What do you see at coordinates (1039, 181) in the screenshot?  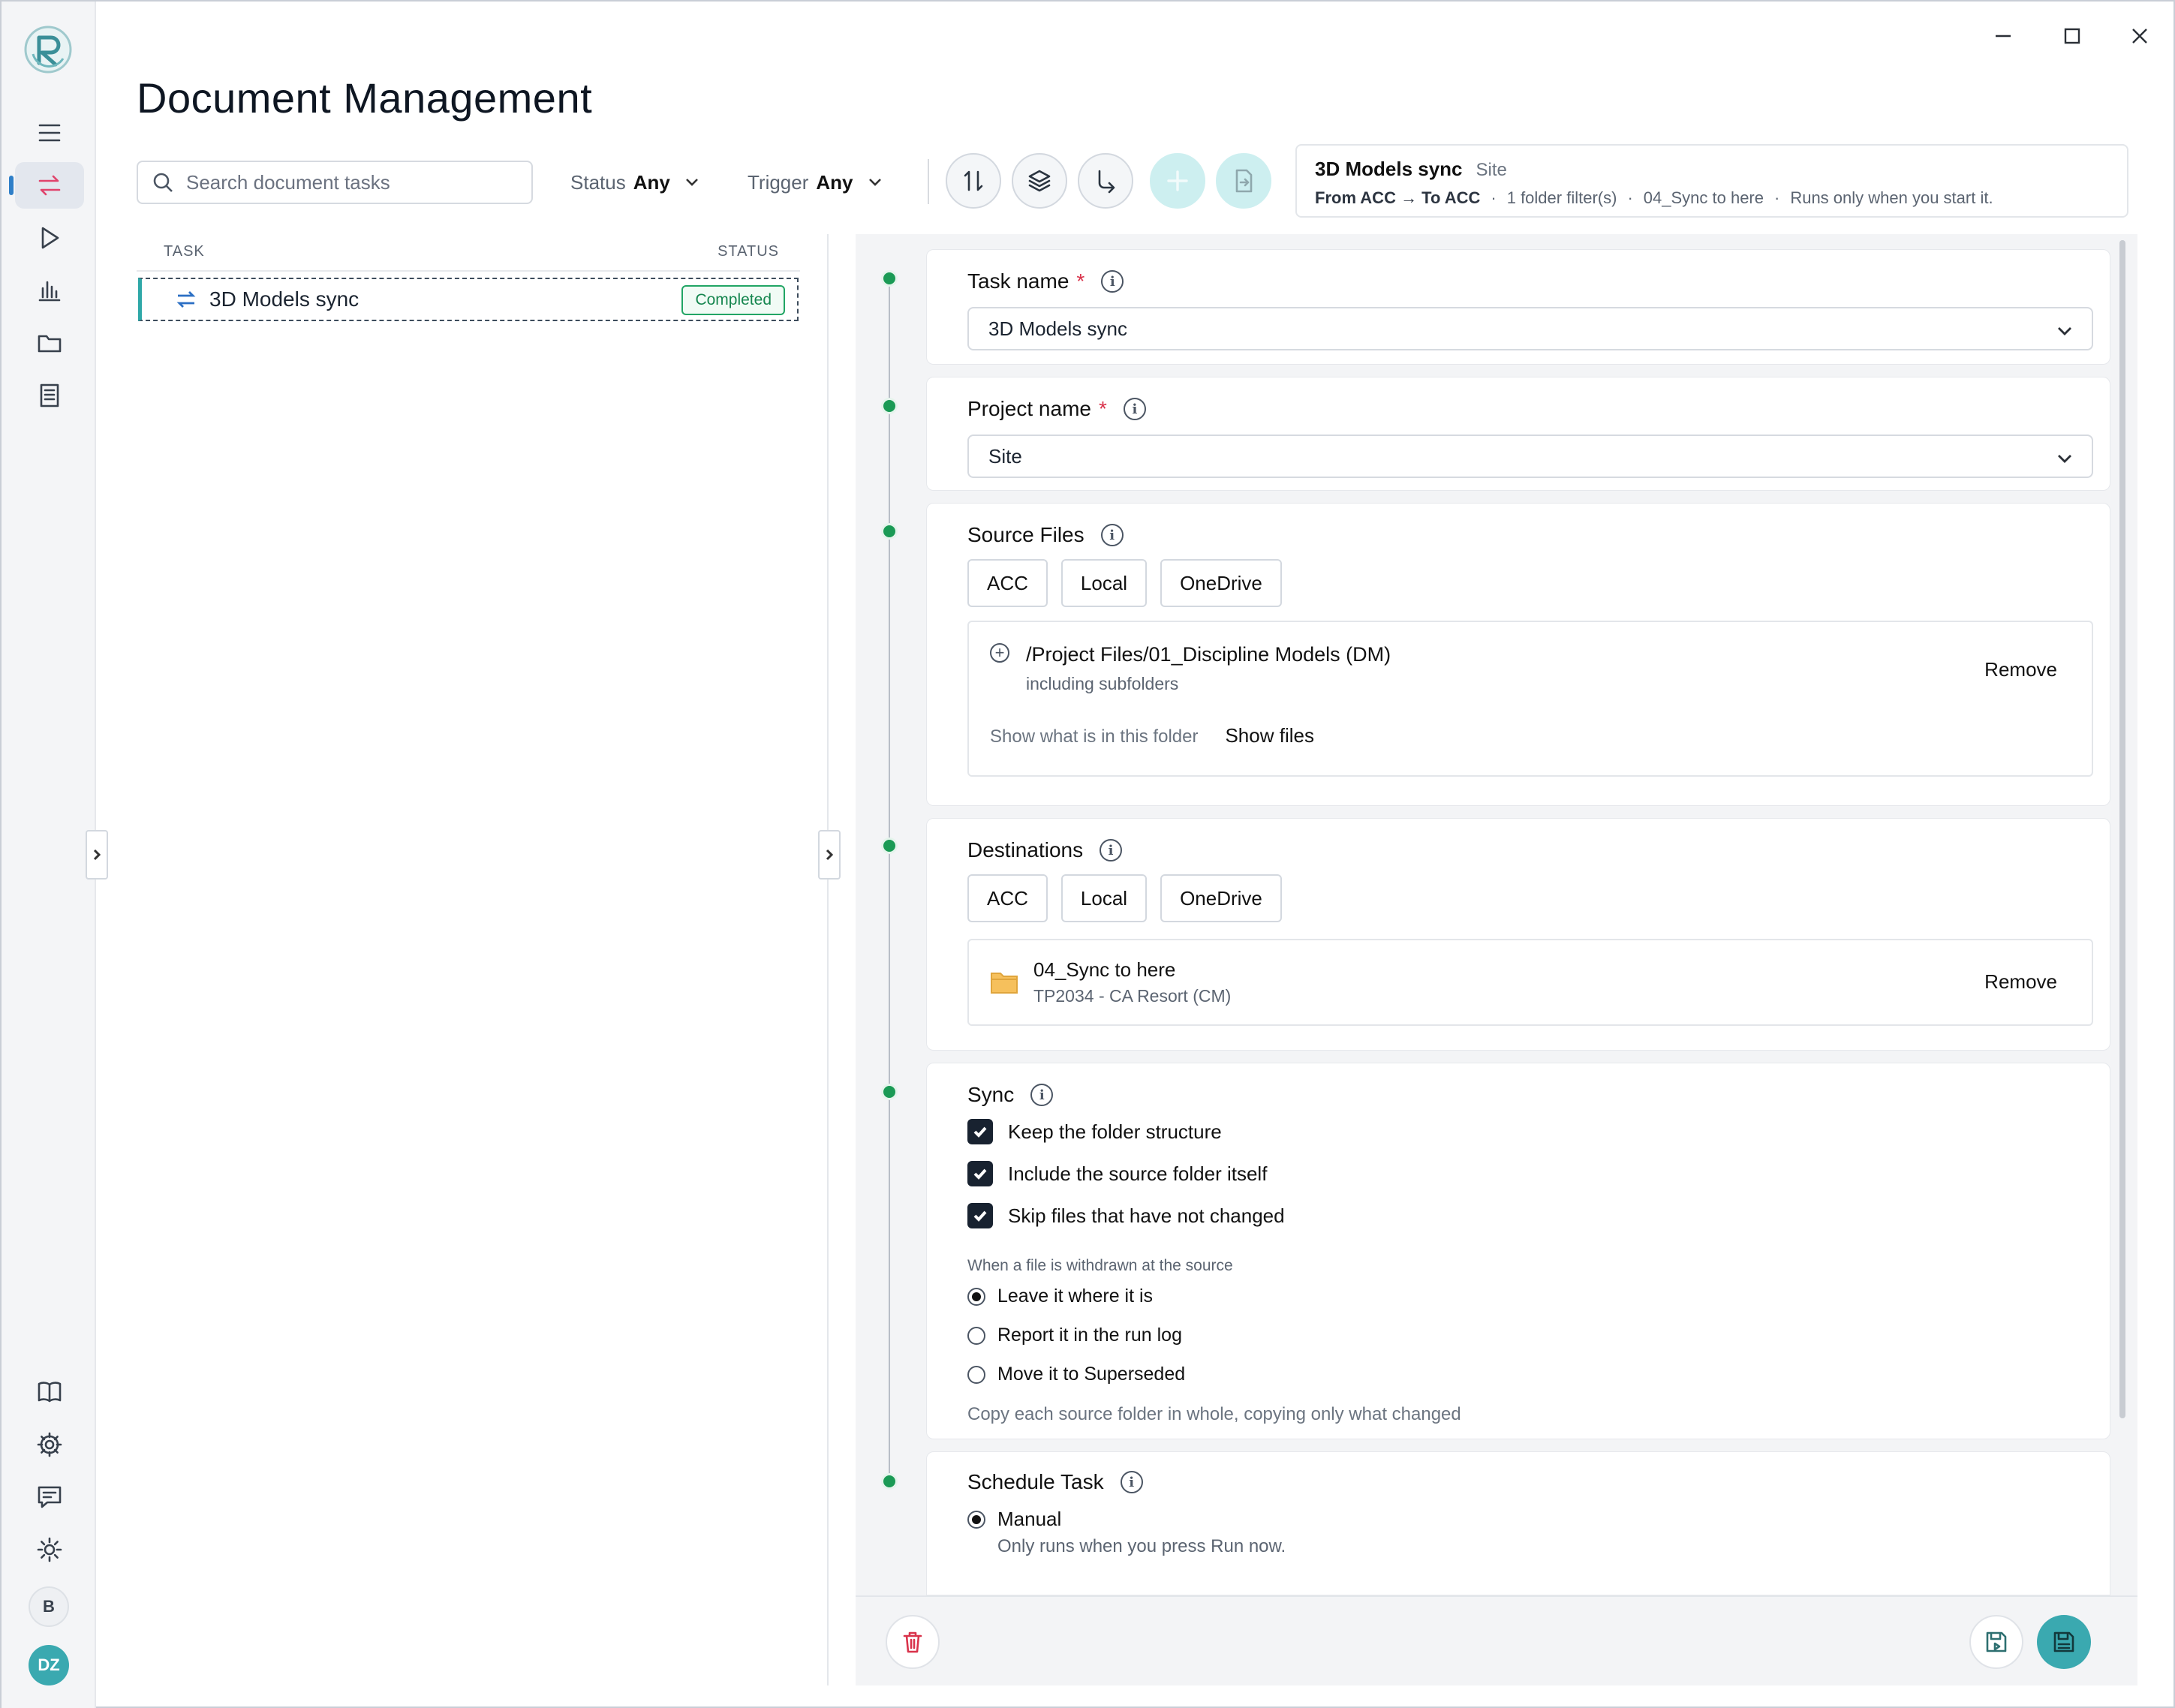 I see `layers-button` at bounding box center [1039, 181].